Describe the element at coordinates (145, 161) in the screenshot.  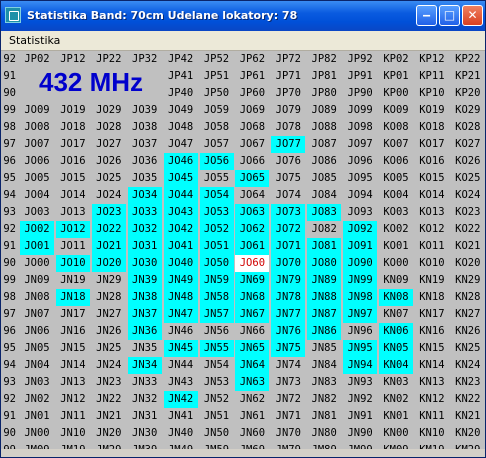
I see `locator-cell-jo36: JO36` at that location.